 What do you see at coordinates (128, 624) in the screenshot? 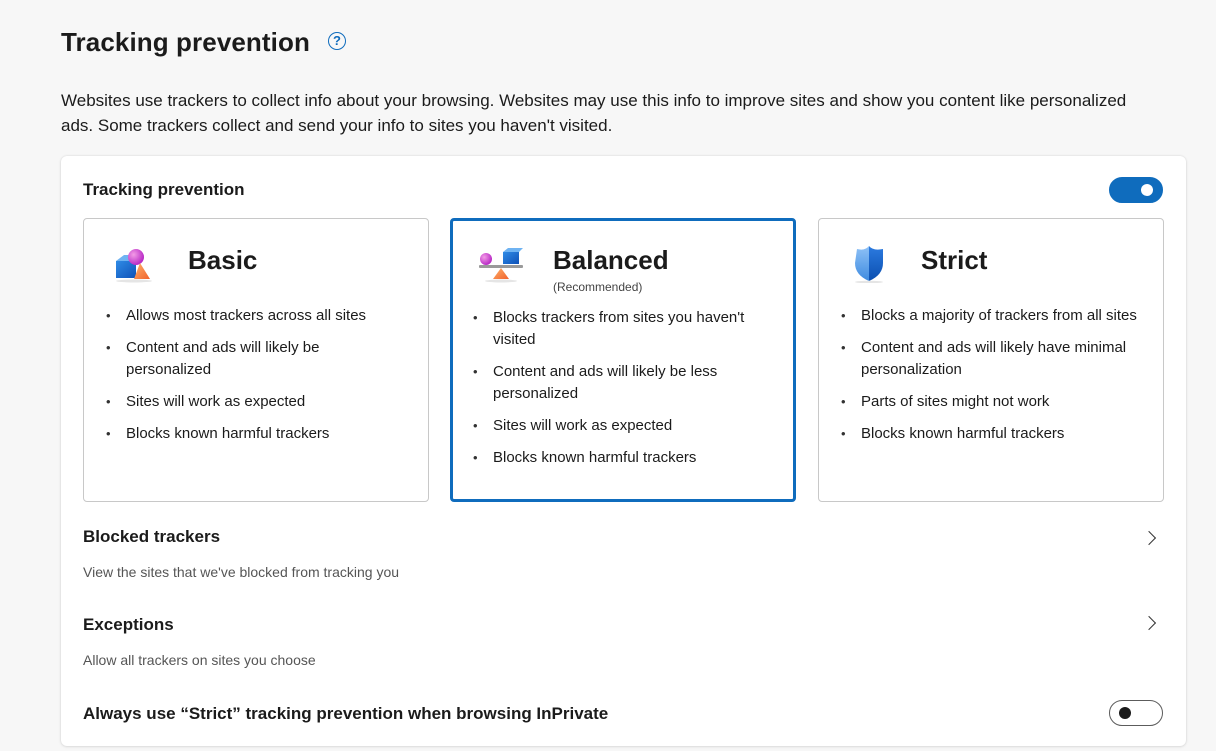
I see `exceptions-title: Exceptions` at bounding box center [128, 624].